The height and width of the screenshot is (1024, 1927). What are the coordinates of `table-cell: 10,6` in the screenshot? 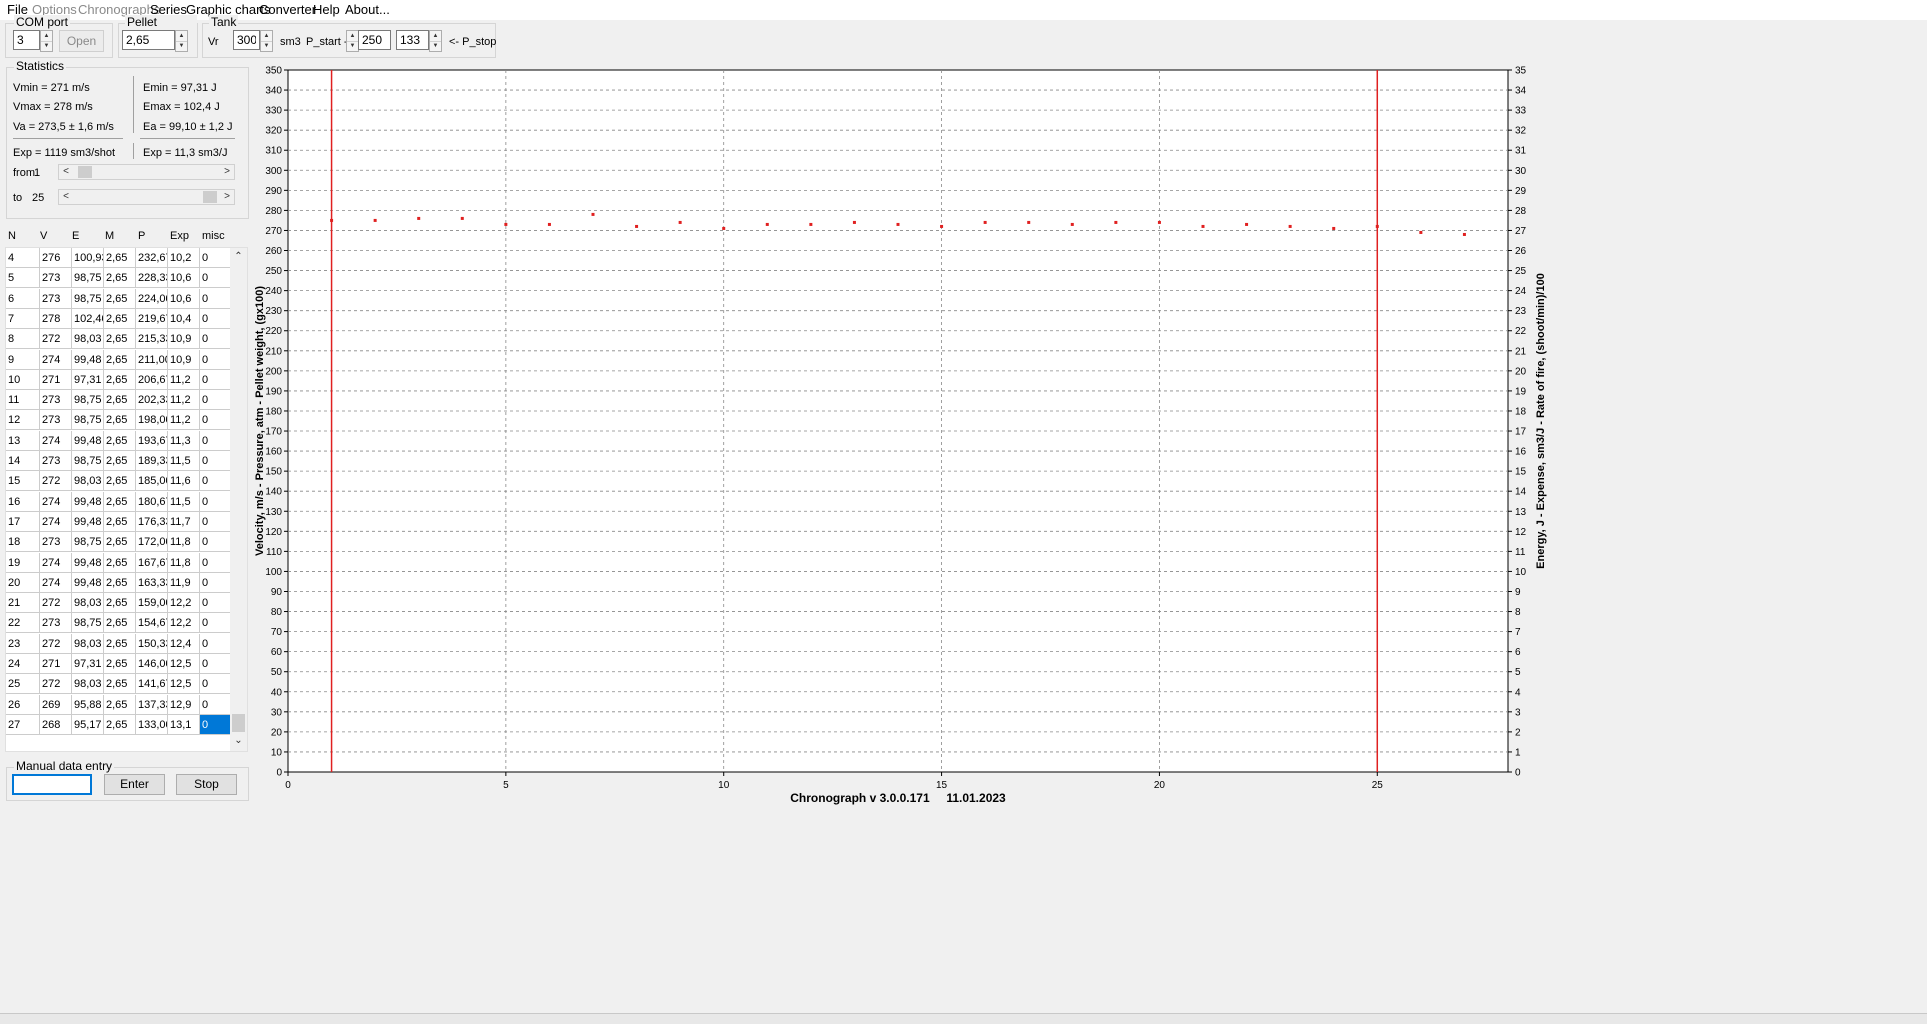 It's located at (184, 298).